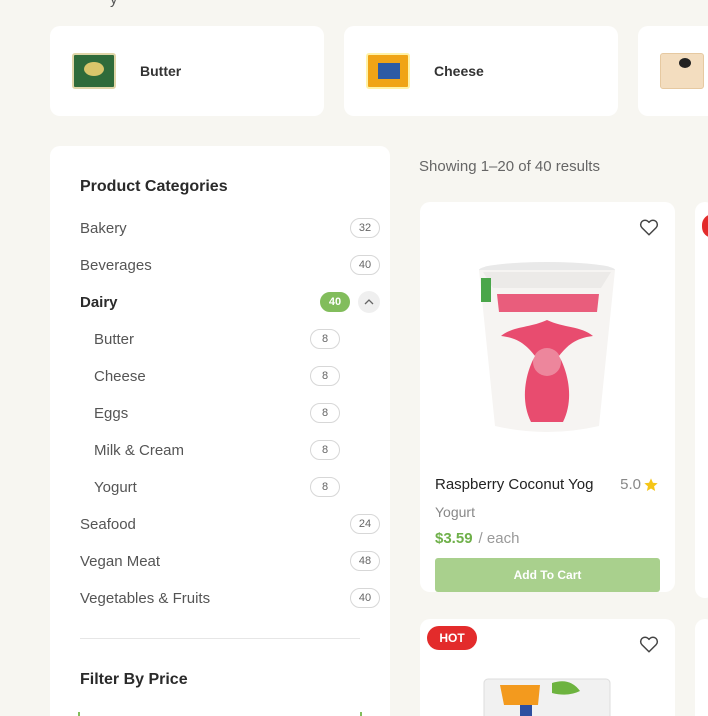 The image size is (708, 716). Describe the element at coordinates (230, 265) in the screenshot. I see `category-item-beverages: Beverages 40` at that location.